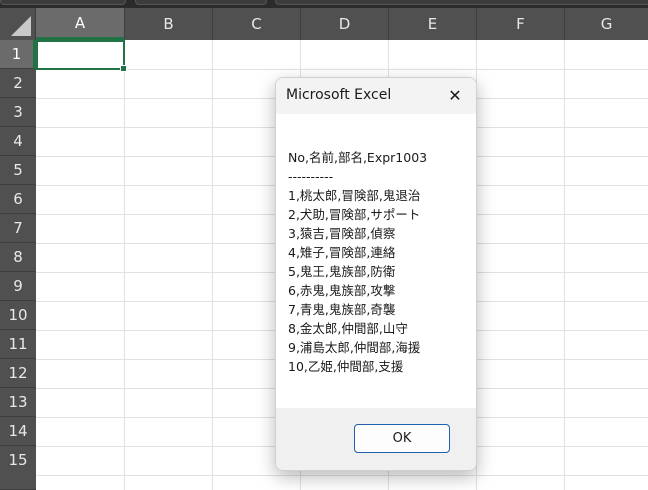 The height and width of the screenshot is (490, 648). What do you see at coordinates (18, 431) in the screenshot?
I see `row-header-14: 14` at bounding box center [18, 431].